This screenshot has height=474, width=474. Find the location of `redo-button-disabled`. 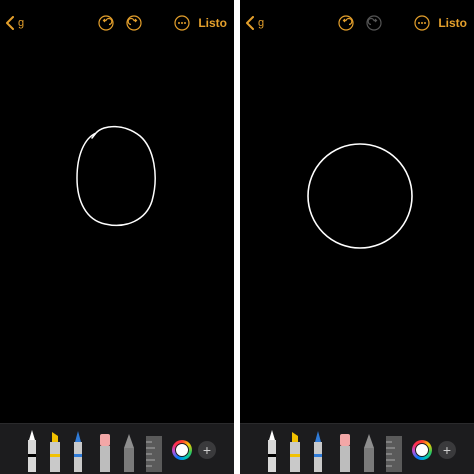

redo-button-disabled is located at coordinates (374, 23).